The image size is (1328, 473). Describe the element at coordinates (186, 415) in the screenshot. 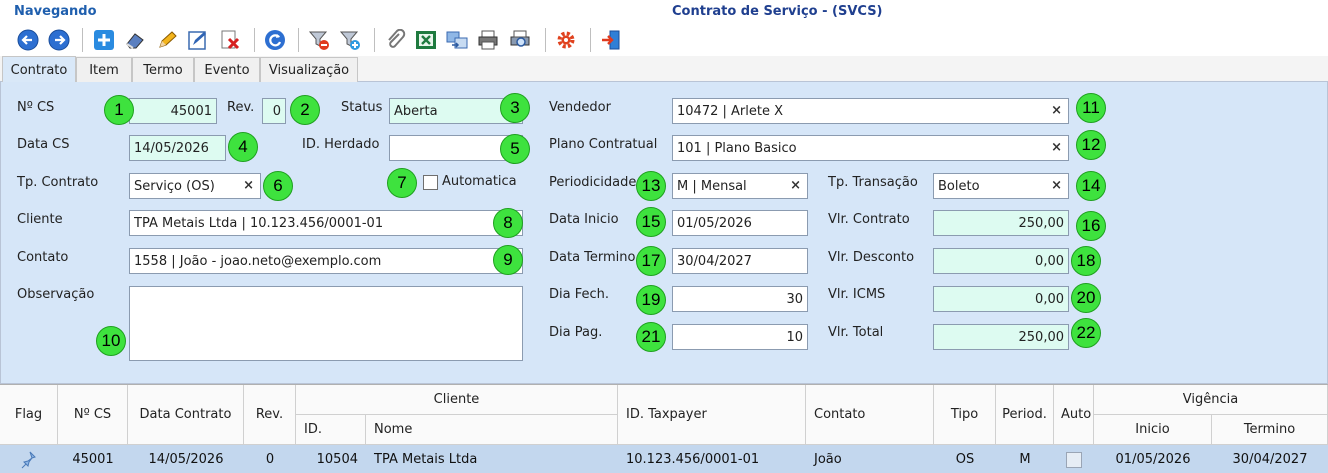

I see `col-header-data-contrato: Data Contrato` at that location.